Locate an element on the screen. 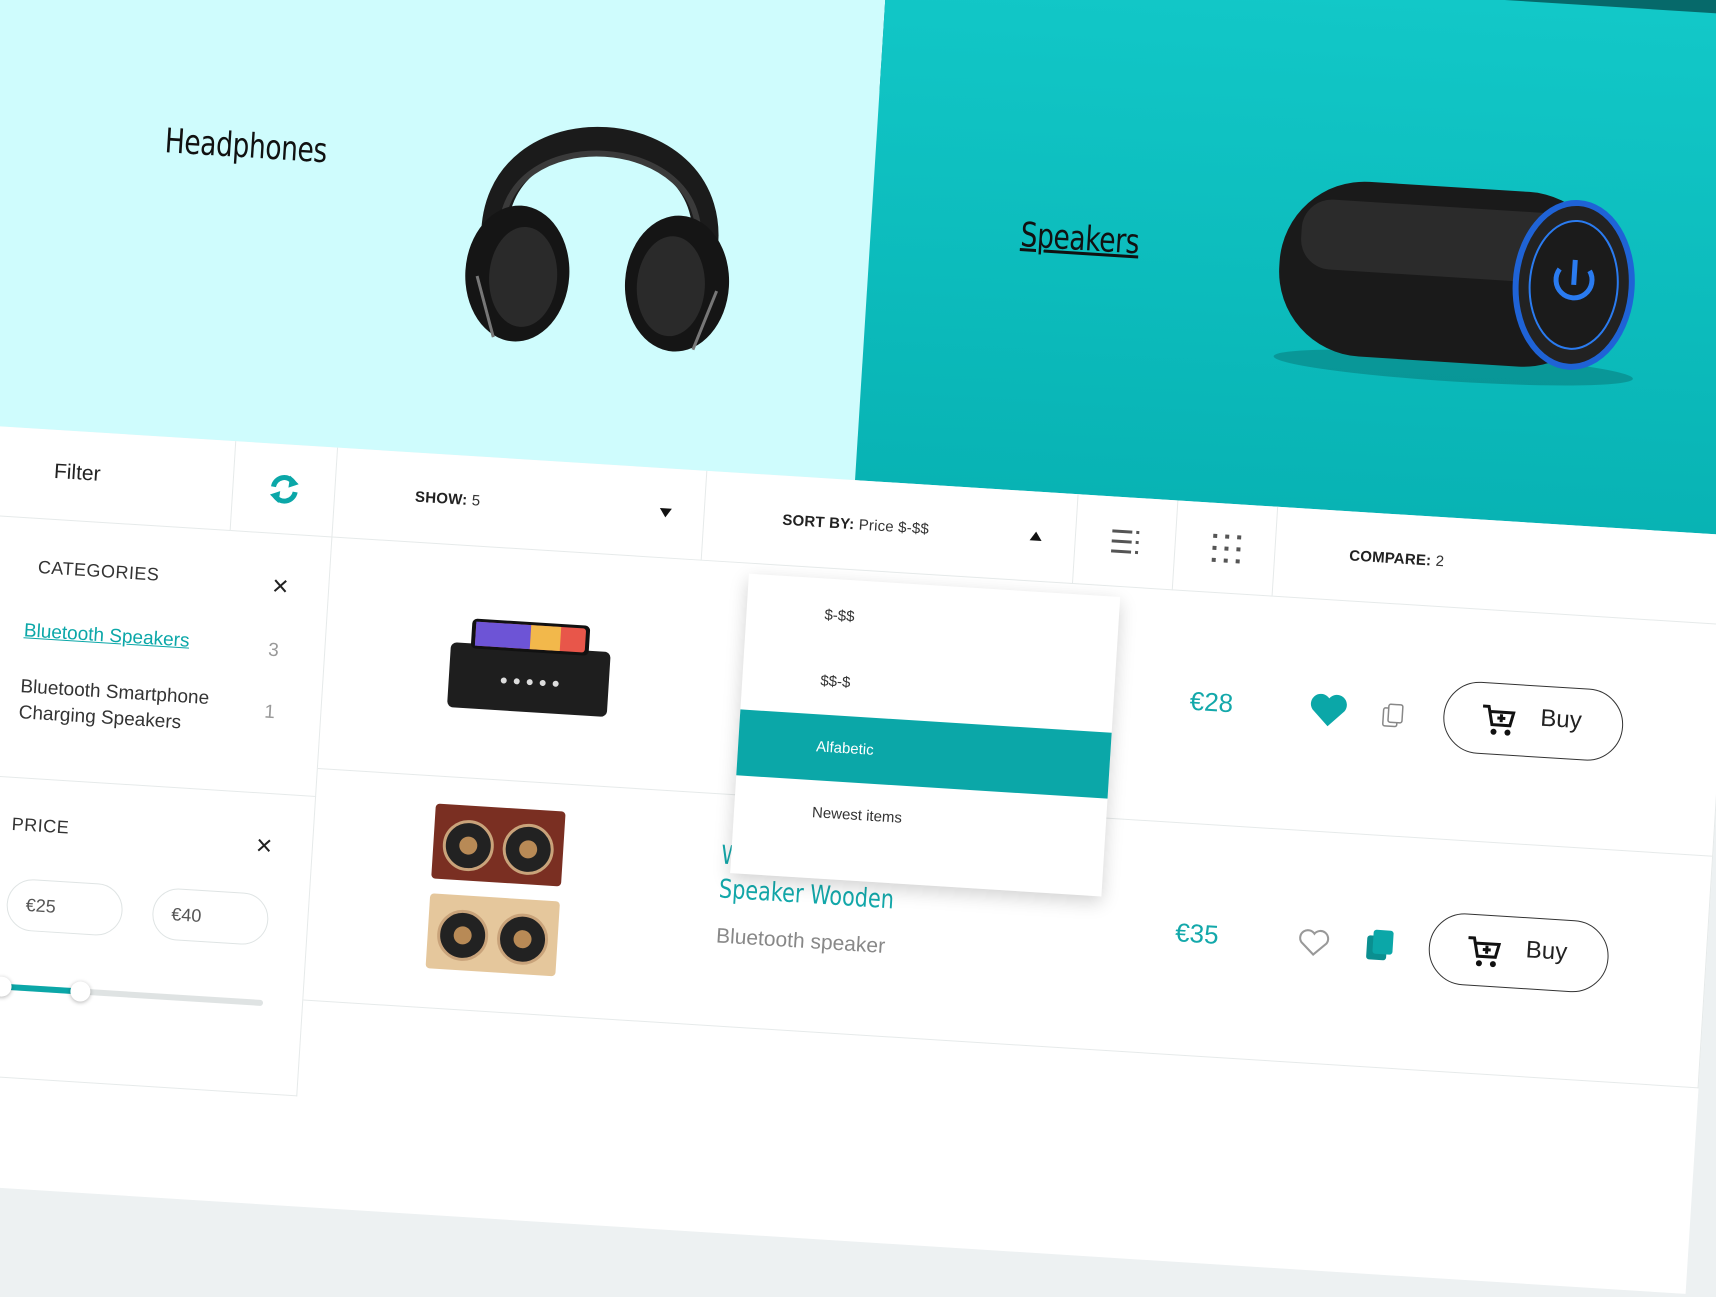 Image resolution: width=1716 pixels, height=1297 pixels. sort-value: Price $-$$ is located at coordinates (894, 527).